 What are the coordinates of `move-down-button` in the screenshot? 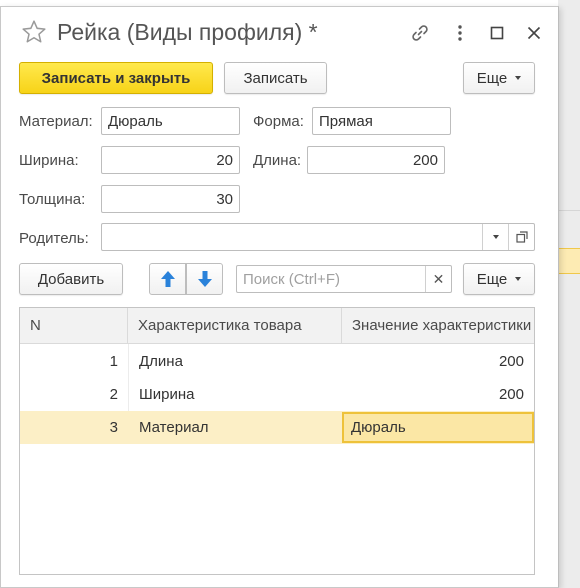 It's located at (204, 279).